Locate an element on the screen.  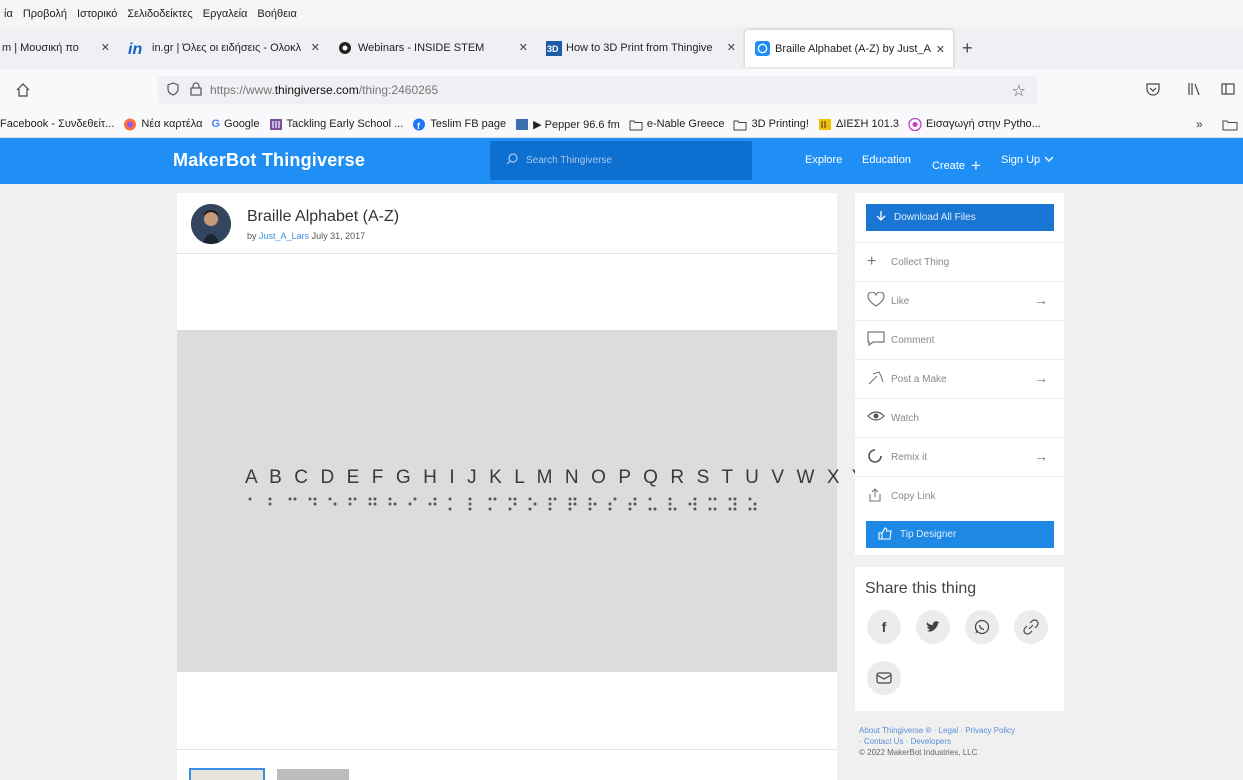
collect-button: + Collect Thing is located at coordinates (959, 261).